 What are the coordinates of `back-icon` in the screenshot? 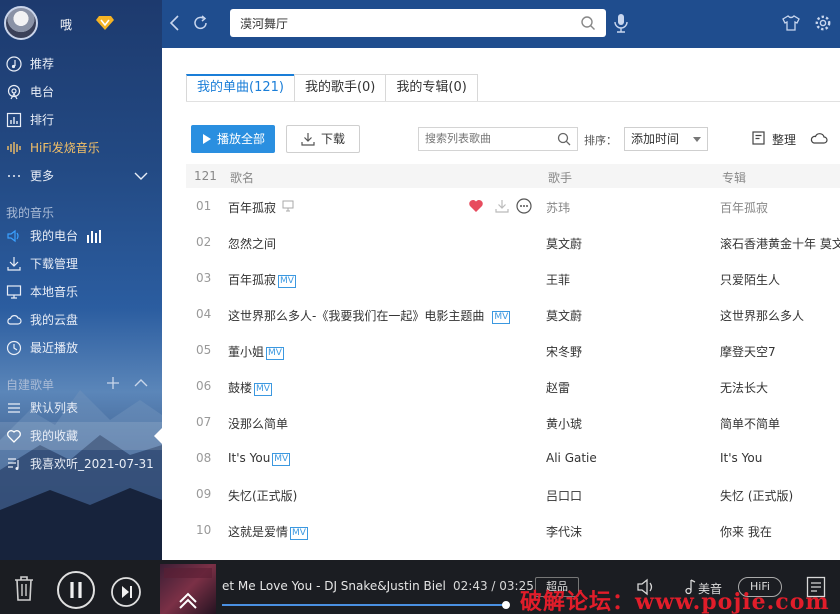 It's located at (175, 23).